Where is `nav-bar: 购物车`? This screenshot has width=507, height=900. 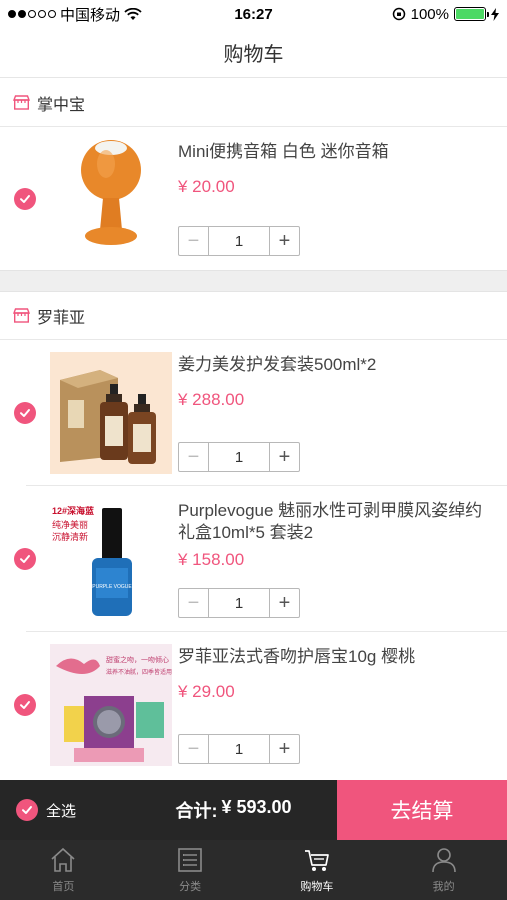 nav-bar: 购物车 is located at coordinates (253, 53).